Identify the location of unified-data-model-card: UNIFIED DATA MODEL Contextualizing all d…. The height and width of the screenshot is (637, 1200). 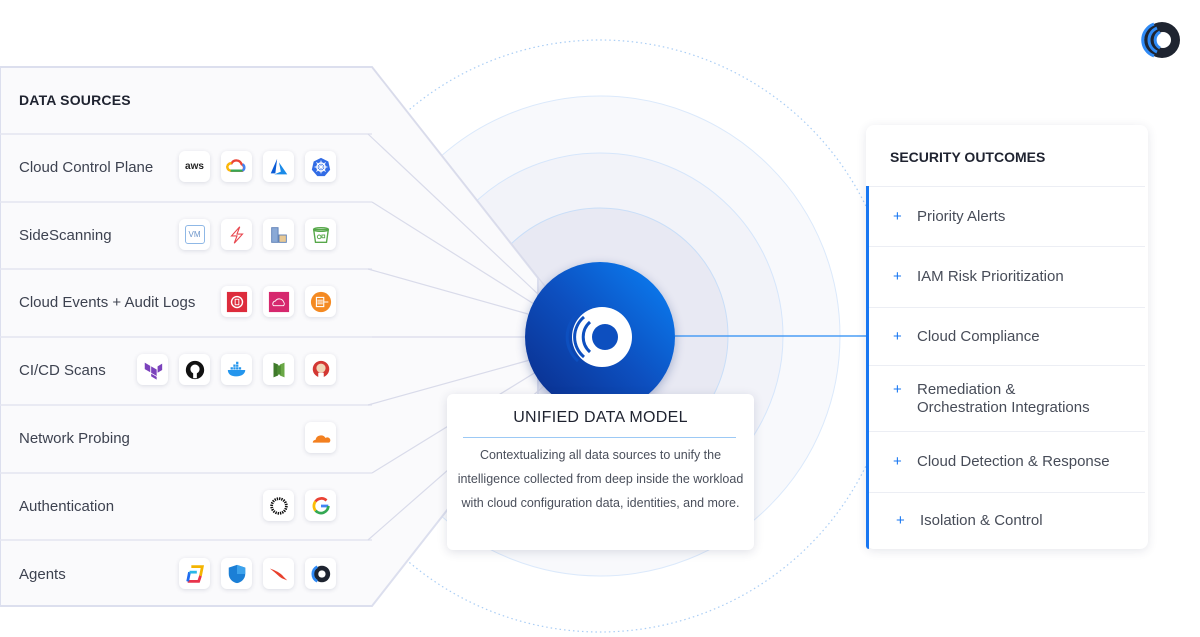
(600, 472).